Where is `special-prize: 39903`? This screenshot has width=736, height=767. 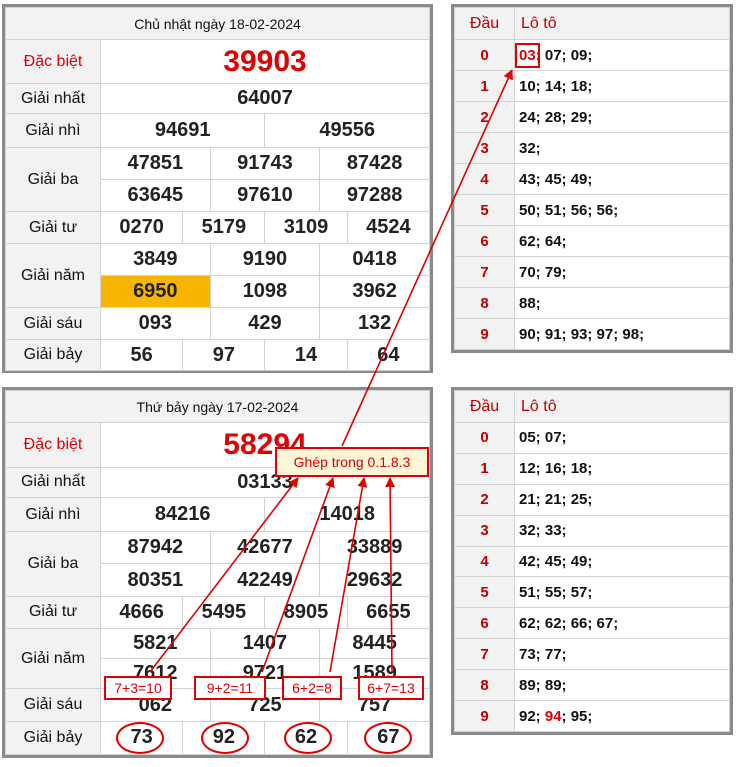
special-prize: 39903 is located at coordinates (265, 61).